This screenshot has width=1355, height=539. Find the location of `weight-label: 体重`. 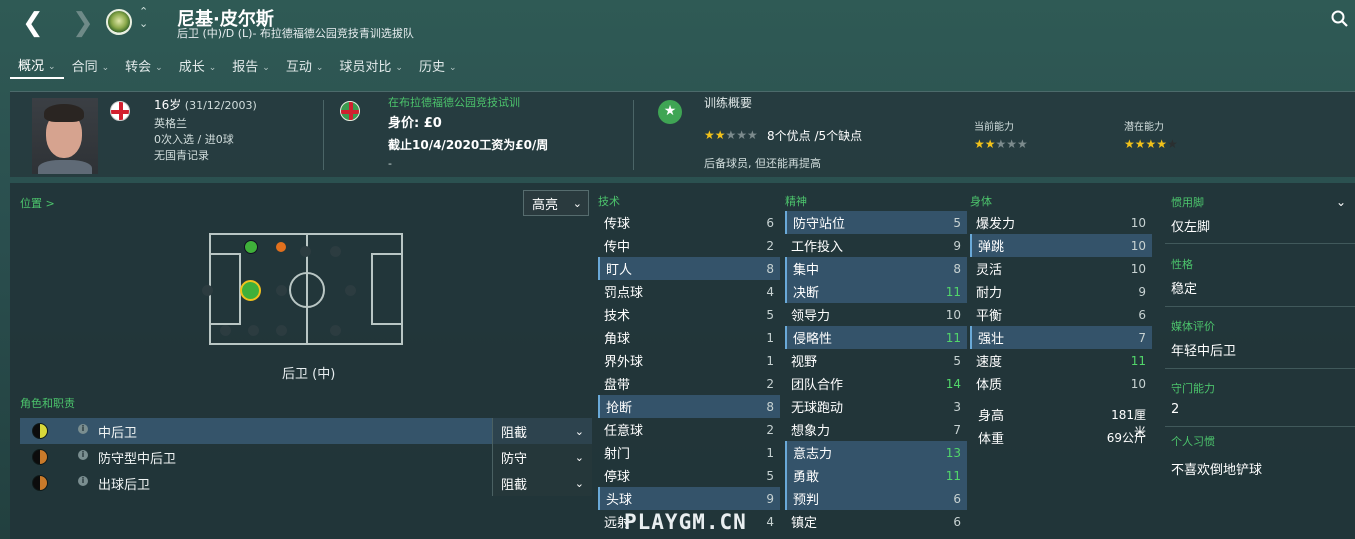

weight-label: 体重 is located at coordinates (991, 439).